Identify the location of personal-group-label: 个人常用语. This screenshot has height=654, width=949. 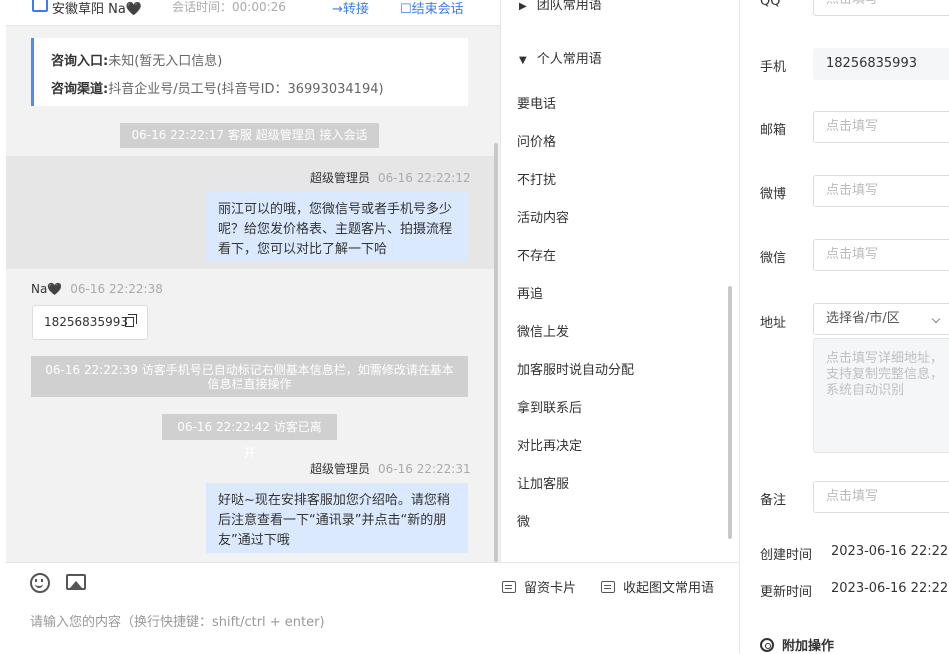
(569, 59).